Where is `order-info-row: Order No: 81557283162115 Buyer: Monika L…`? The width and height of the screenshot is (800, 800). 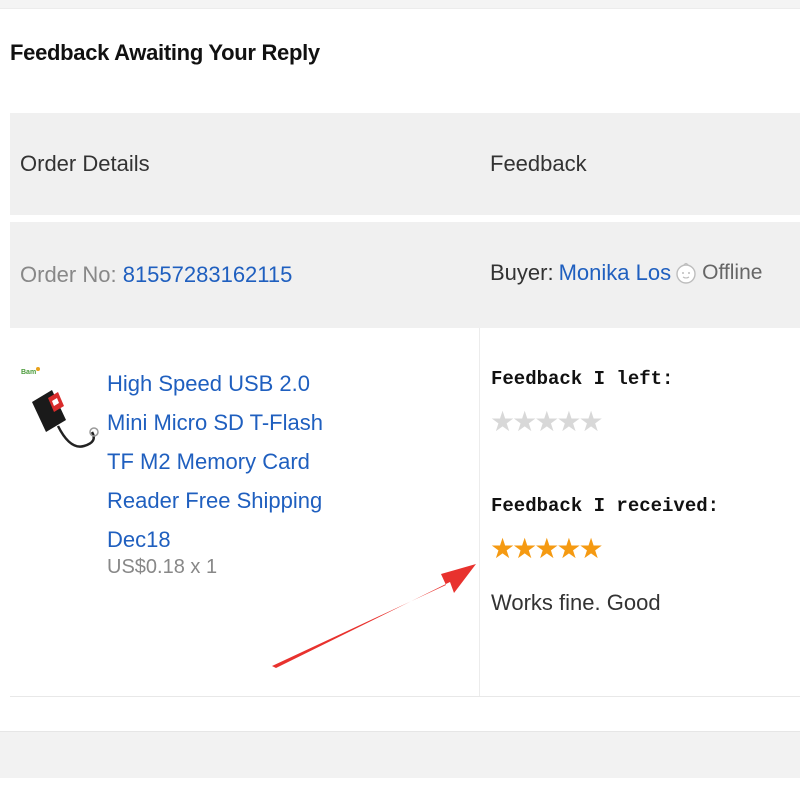
order-info-row: Order No: 81557283162115 Buyer: Monika L… is located at coordinates (405, 275).